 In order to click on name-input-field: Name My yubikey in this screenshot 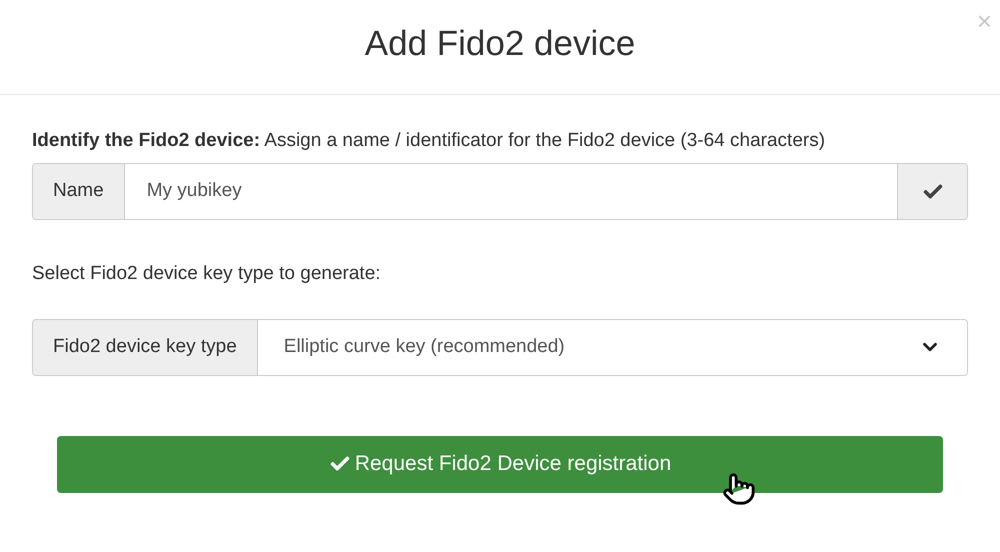, I will do `click(500, 191)`.